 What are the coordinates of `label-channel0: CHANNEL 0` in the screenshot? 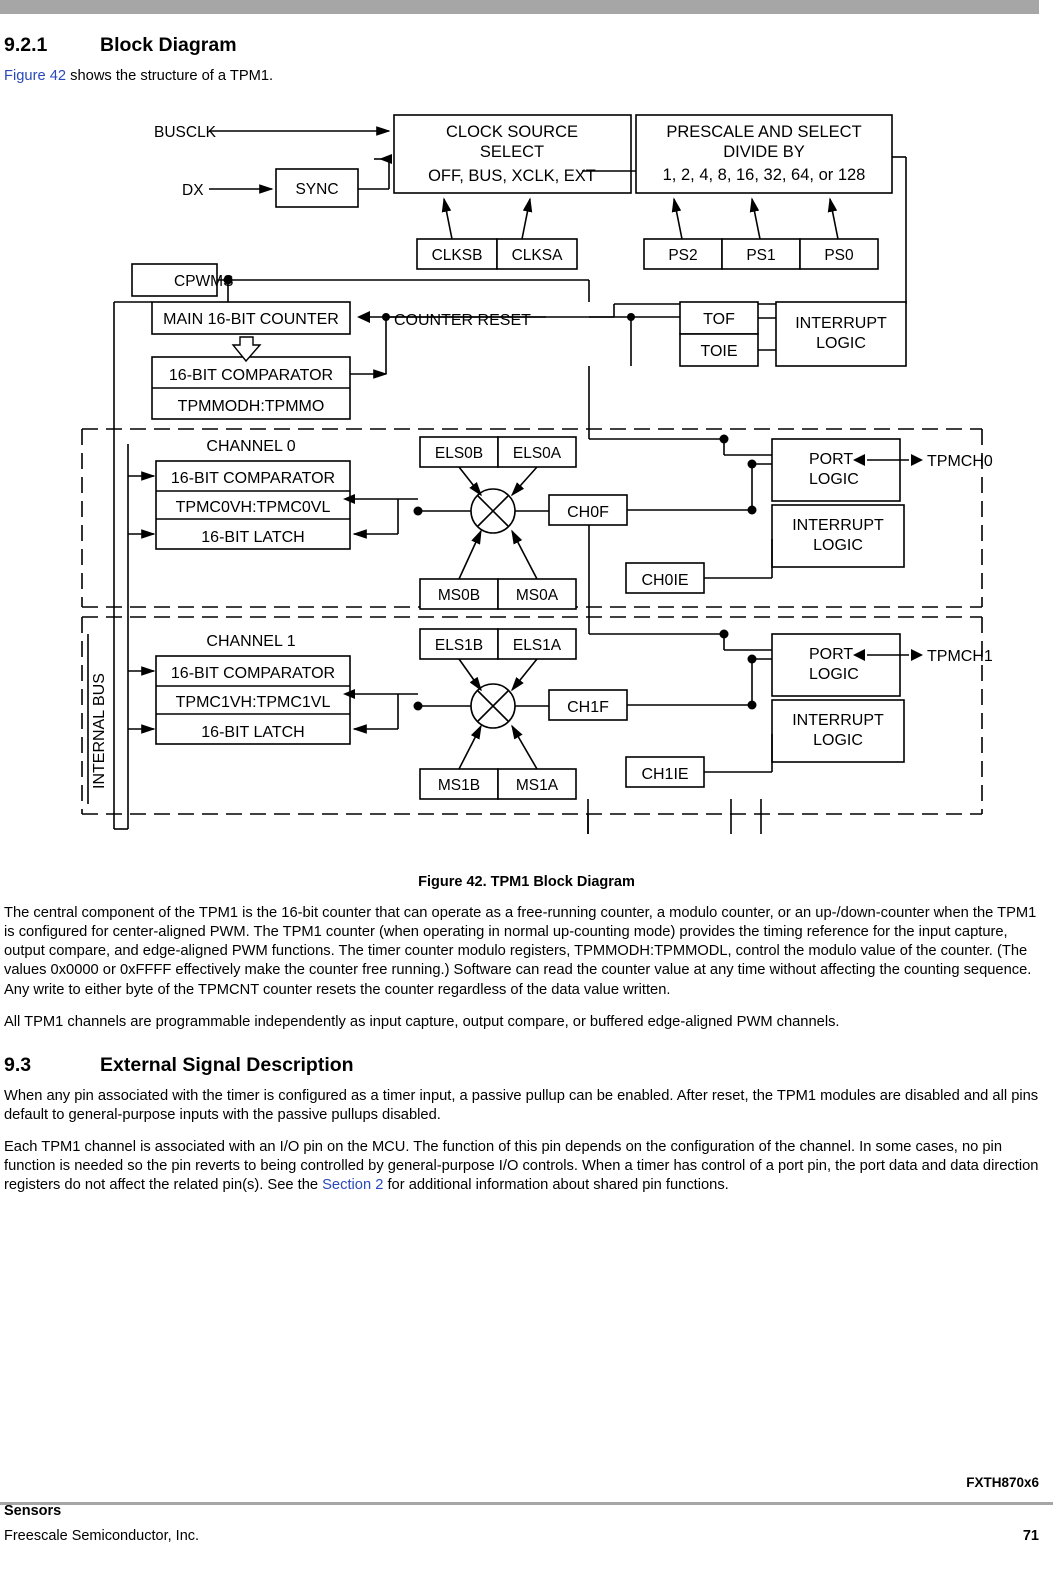 It's located at (250, 446).